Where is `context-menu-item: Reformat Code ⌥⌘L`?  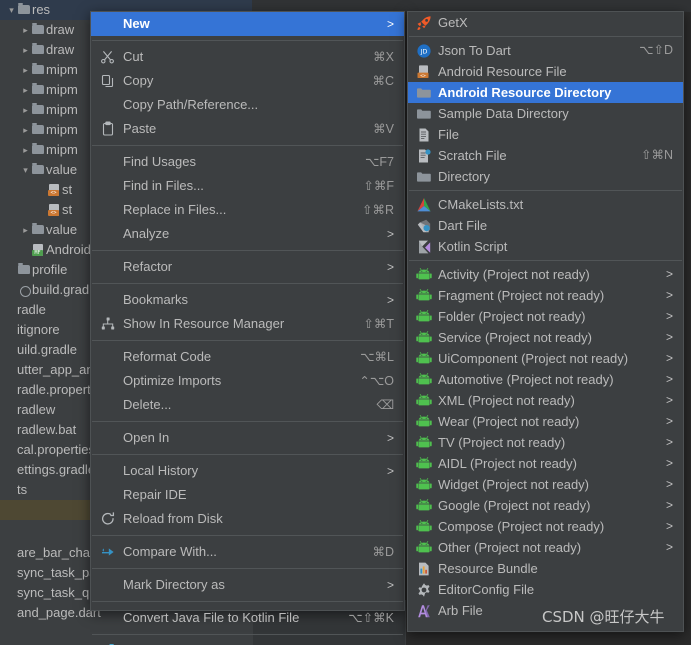
context-menu-item: Reformat Code ⌥⌘L is located at coordinates (247, 357).